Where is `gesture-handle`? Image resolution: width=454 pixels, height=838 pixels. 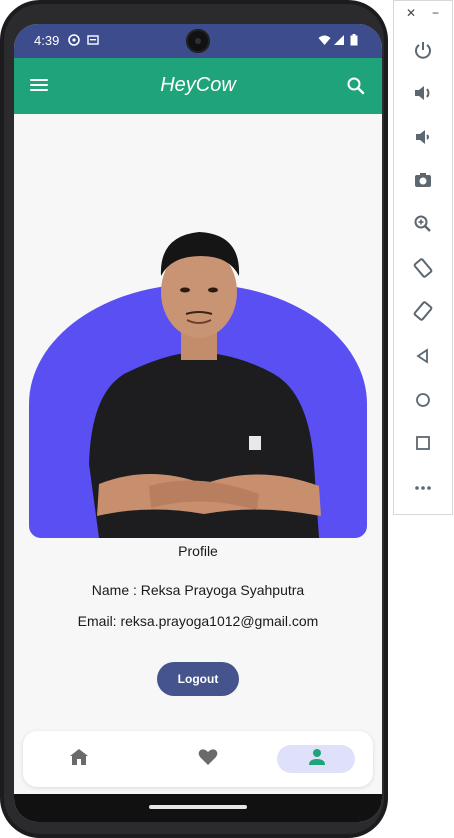
gesture-handle is located at coordinates (198, 807).